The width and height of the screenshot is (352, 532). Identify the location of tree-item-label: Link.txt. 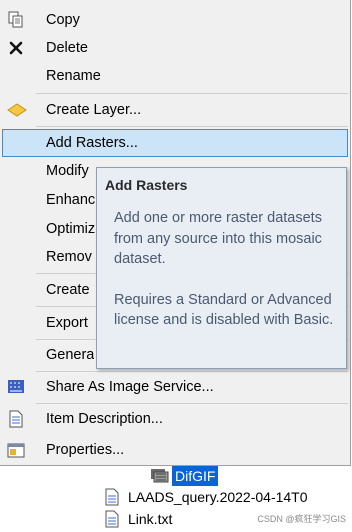
(150, 519).